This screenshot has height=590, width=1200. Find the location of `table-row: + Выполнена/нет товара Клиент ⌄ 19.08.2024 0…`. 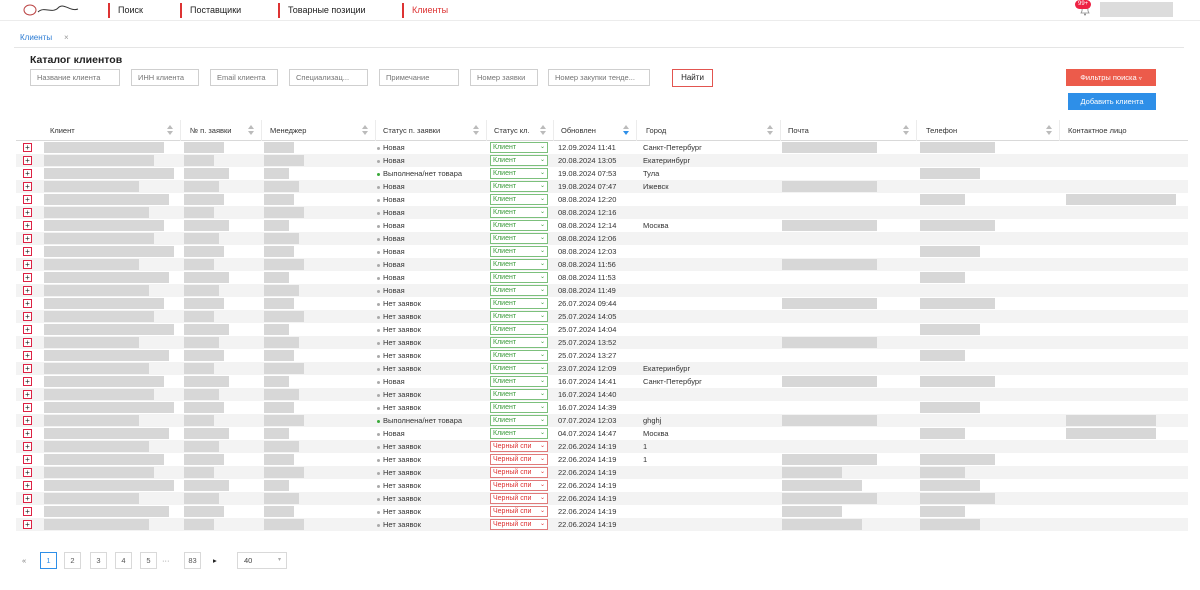

table-row: + Выполнена/нет товара Клиент ⌄ 19.08.2024 0… is located at coordinates (602, 173).